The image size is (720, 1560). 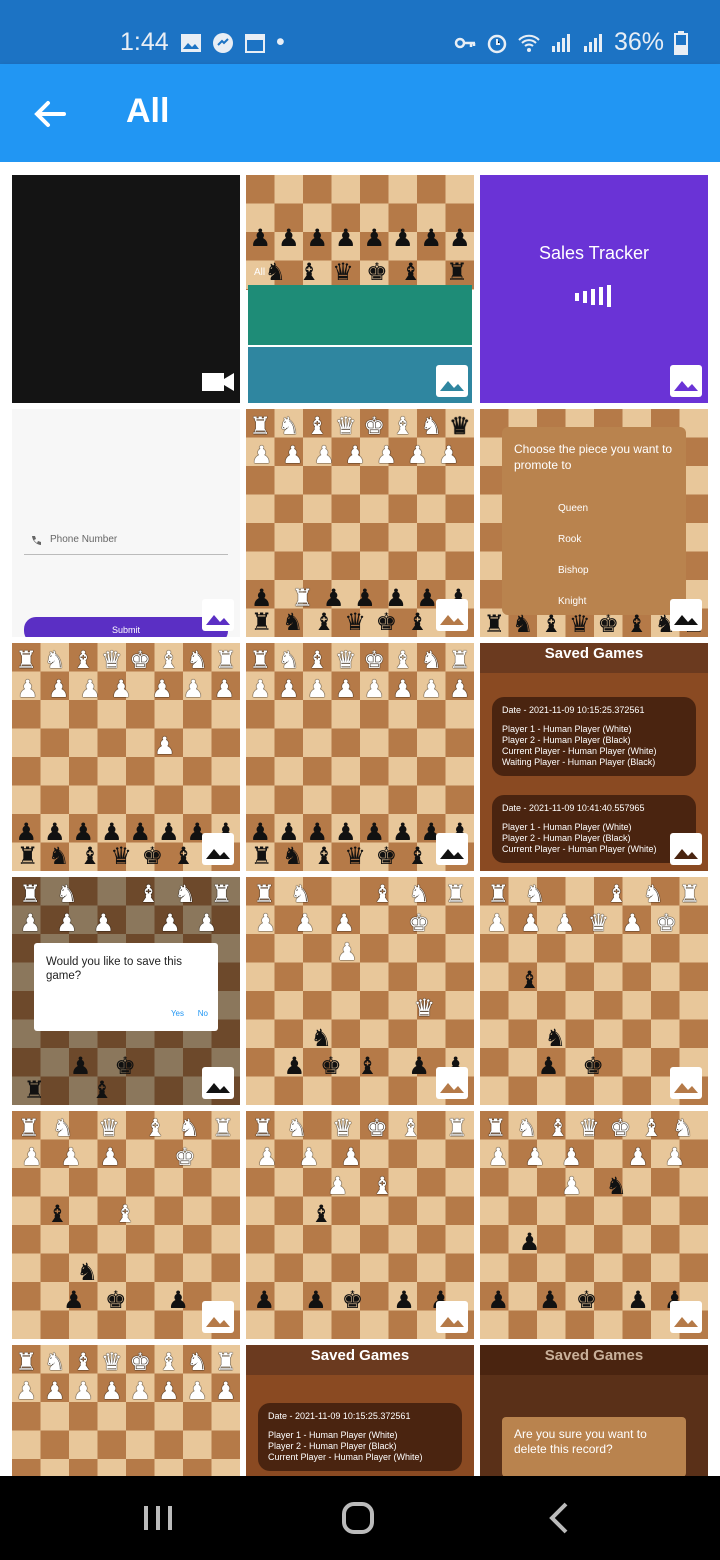 What do you see at coordinates (424, 1008) in the screenshot?
I see `mid-pieces: ♛` at bounding box center [424, 1008].